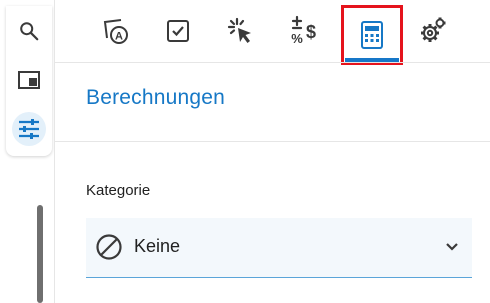 The image size is (490, 303). I want to click on text-label-icon: A, so click(115, 31).